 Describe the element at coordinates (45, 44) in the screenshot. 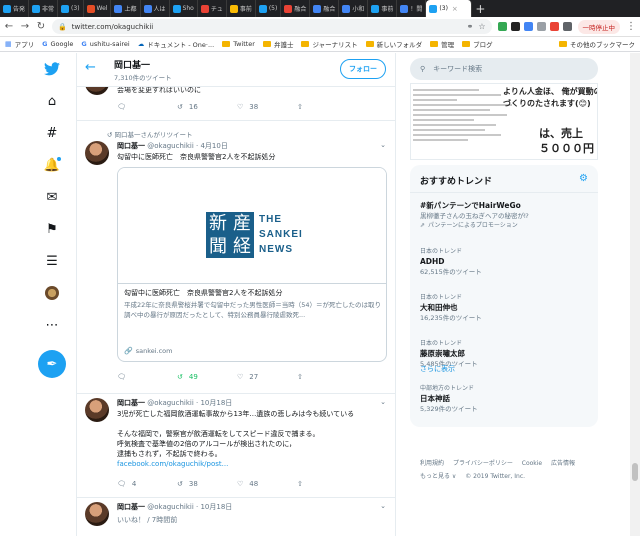

I see `google-icon: G` at that location.